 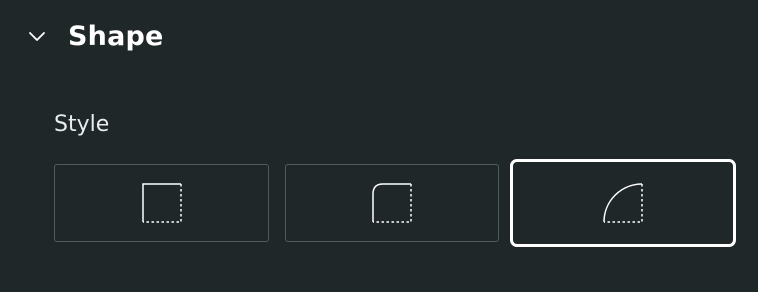 What do you see at coordinates (116, 36) in the screenshot?
I see `section-title: Shape` at bounding box center [116, 36].